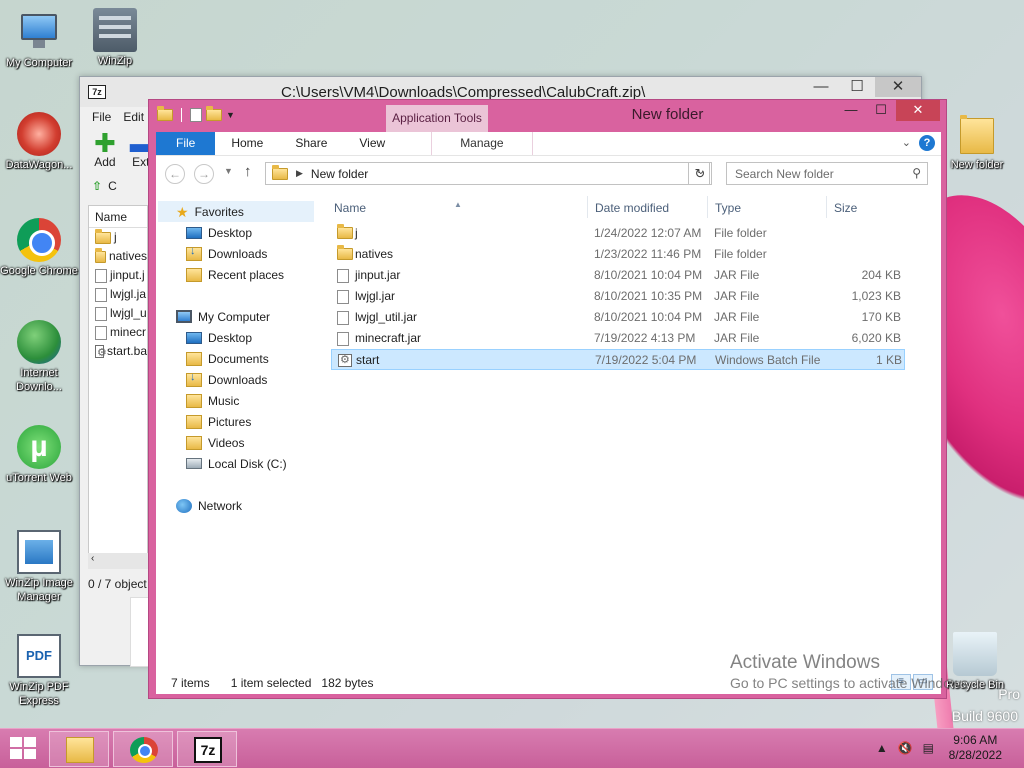 The image size is (1024, 768). I want to click on explorer-titlebar: ▼ Application Tools New folder — ☐ ✕, so click(547, 116).